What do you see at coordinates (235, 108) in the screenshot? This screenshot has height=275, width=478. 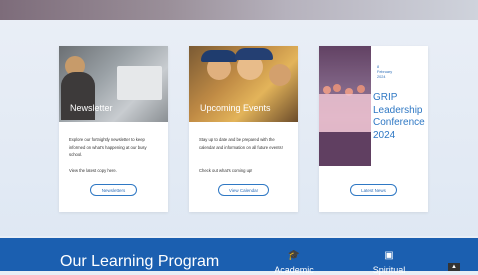 I see `events-caption: Upcoming Events` at bounding box center [235, 108].